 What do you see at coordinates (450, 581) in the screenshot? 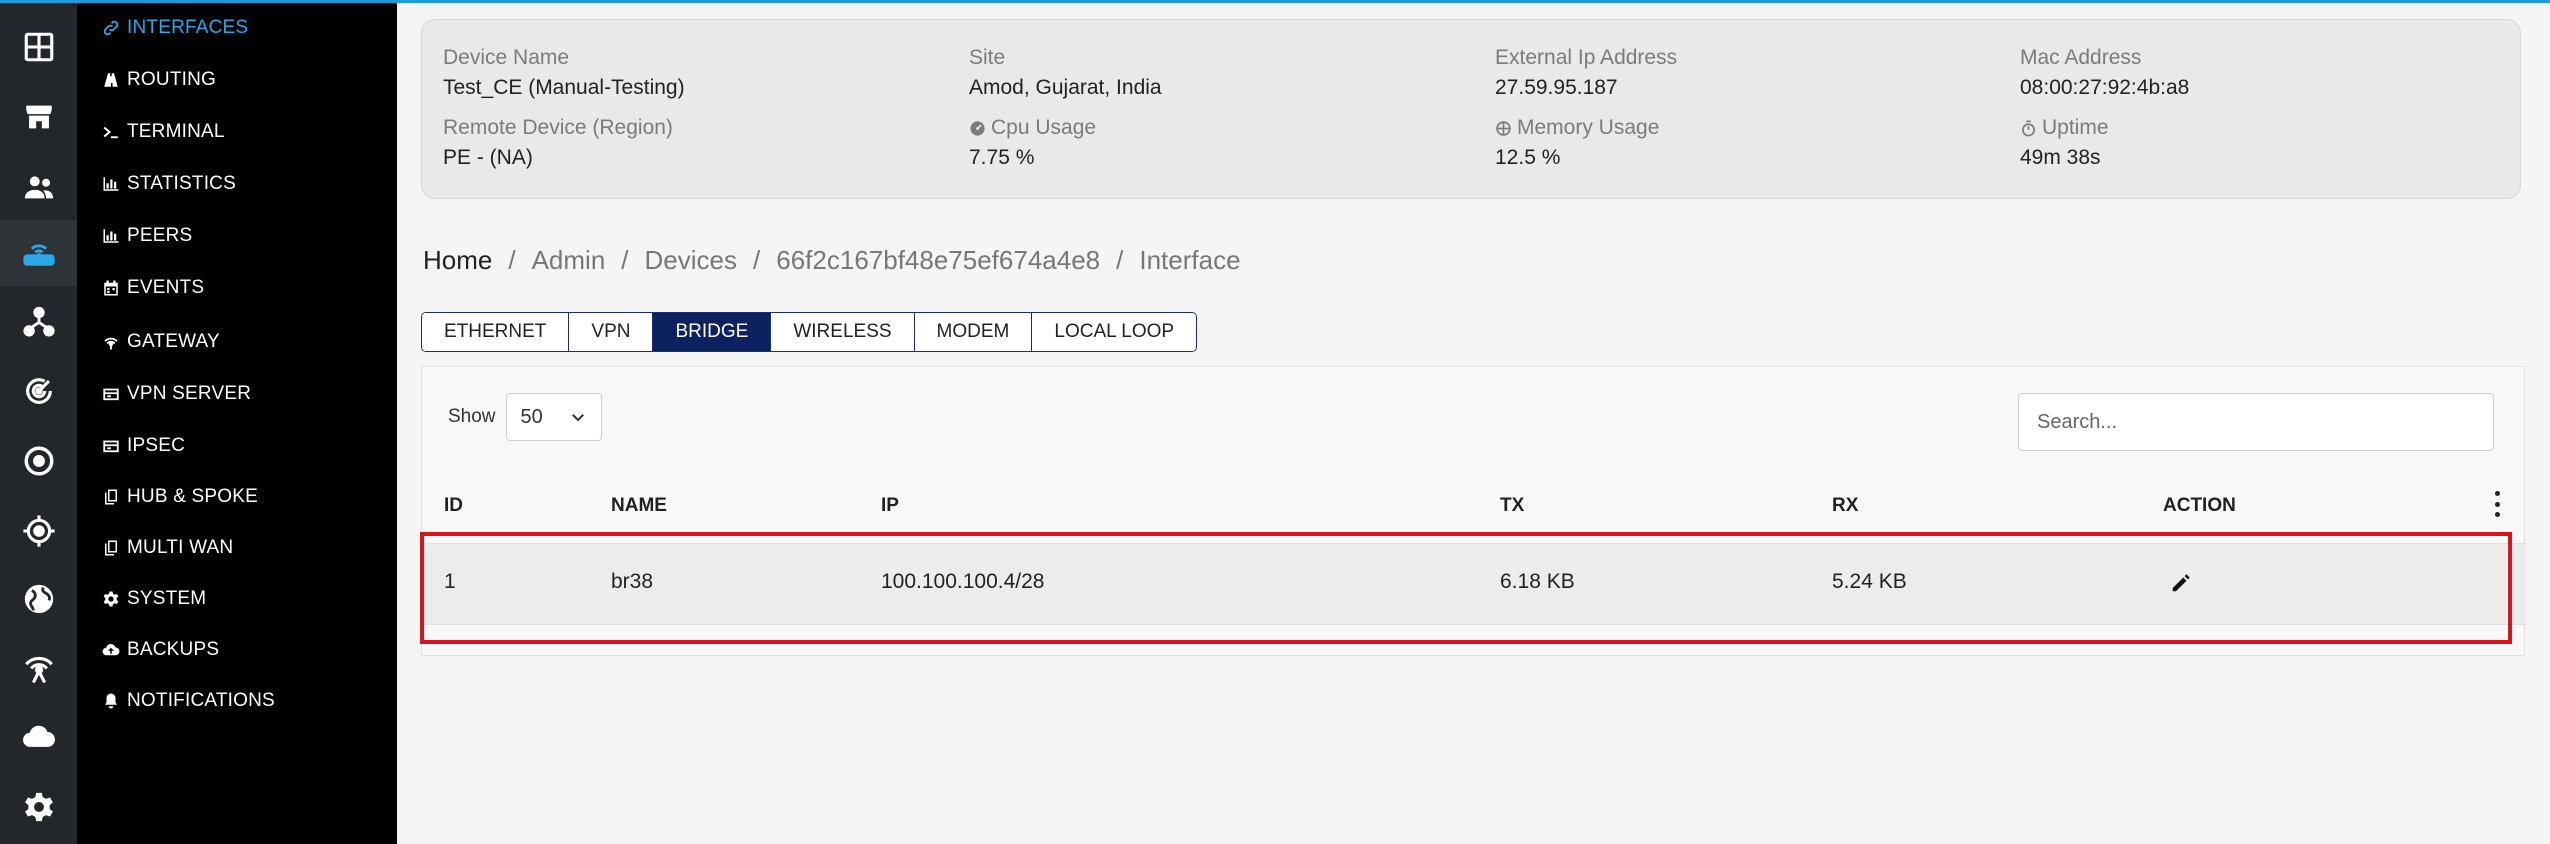
I see `cell-id: 1` at bounding box center [450, 581].